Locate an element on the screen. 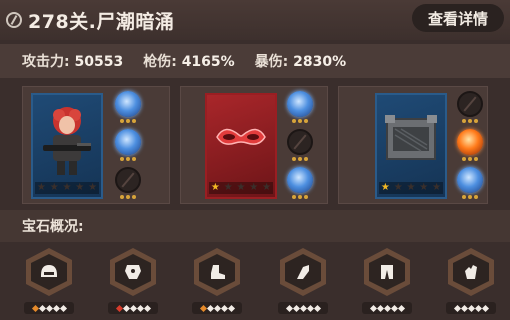 The height and width of the screenshot is (320, 510). mask-card-stars: ★ ★ ★ ★ ★ is located at coordinates (241, 188).